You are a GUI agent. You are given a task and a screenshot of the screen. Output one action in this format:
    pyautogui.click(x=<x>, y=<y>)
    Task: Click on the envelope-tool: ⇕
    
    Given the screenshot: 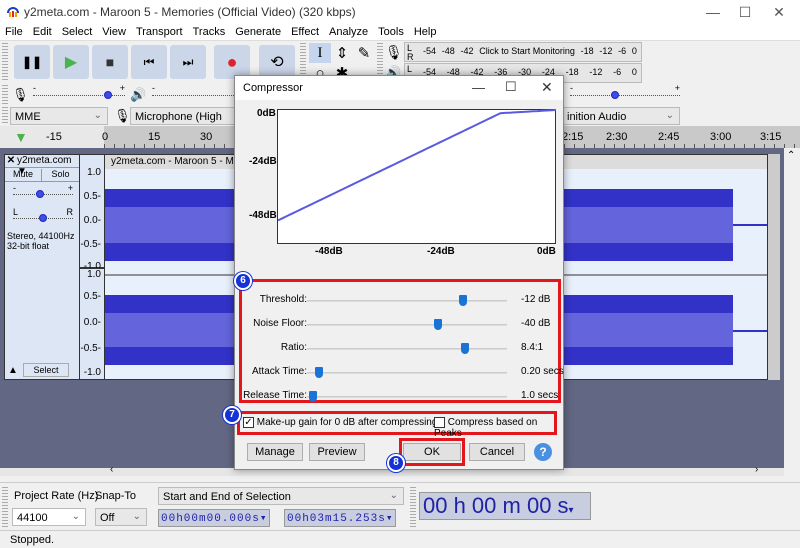 What is the action you would take?
    pyautogui.click(x=342, y=53)
    